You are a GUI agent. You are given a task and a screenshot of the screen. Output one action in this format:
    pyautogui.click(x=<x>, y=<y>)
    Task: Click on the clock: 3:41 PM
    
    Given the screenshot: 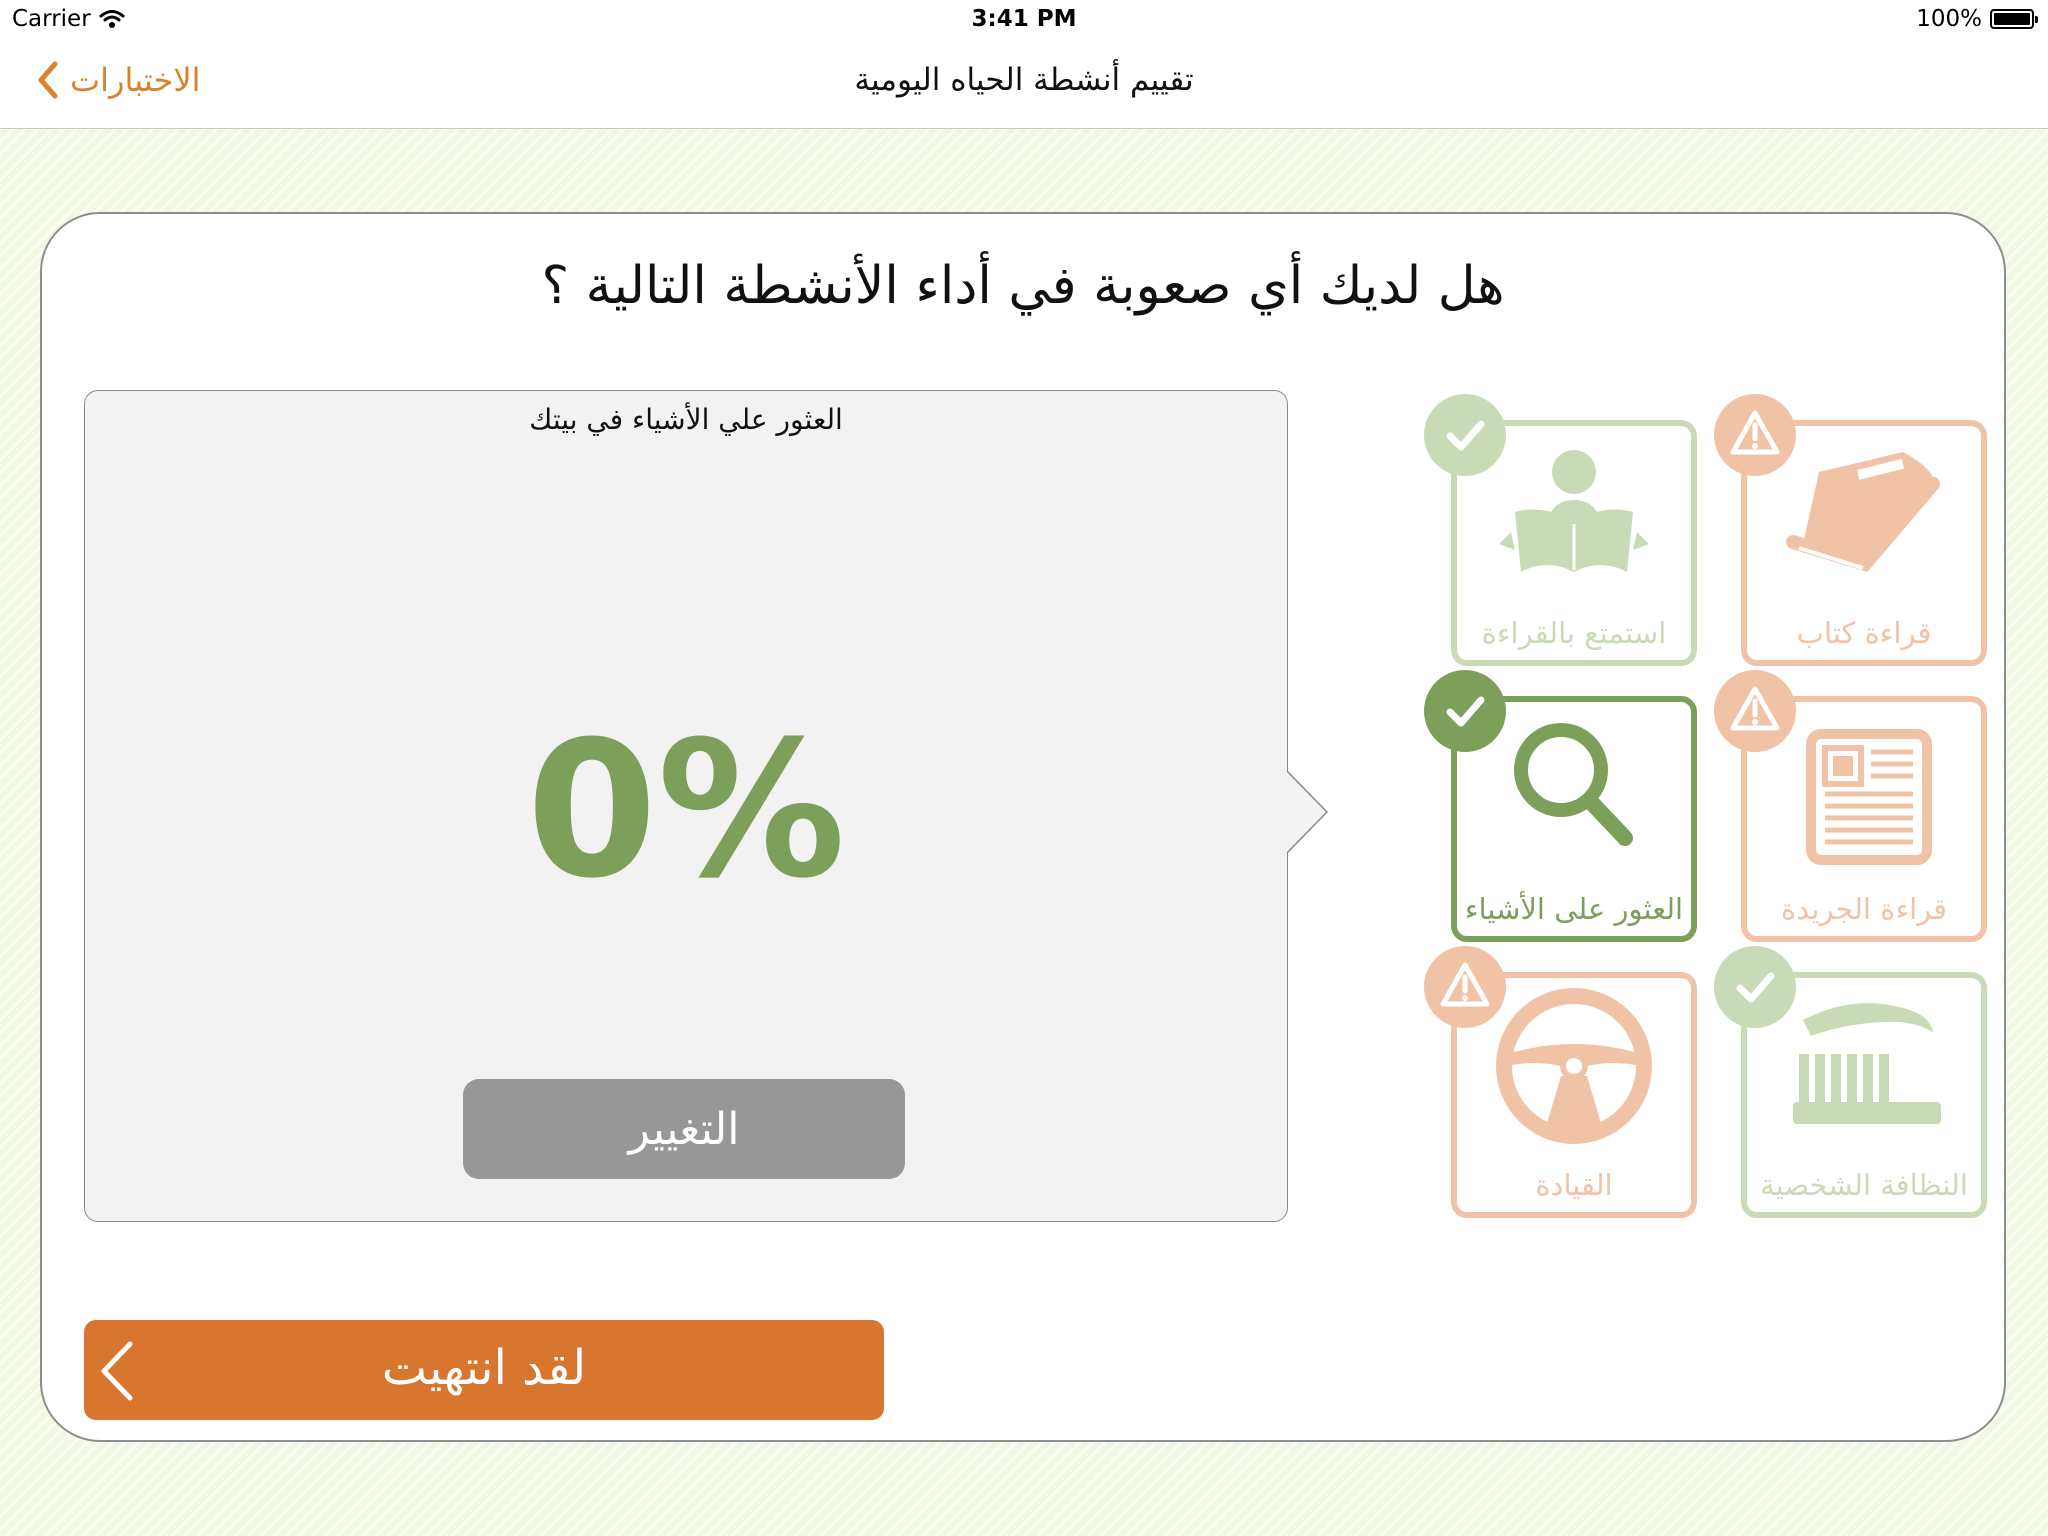 What is the action you would take?
    pyautogui.click(x=1024, y=19)
    